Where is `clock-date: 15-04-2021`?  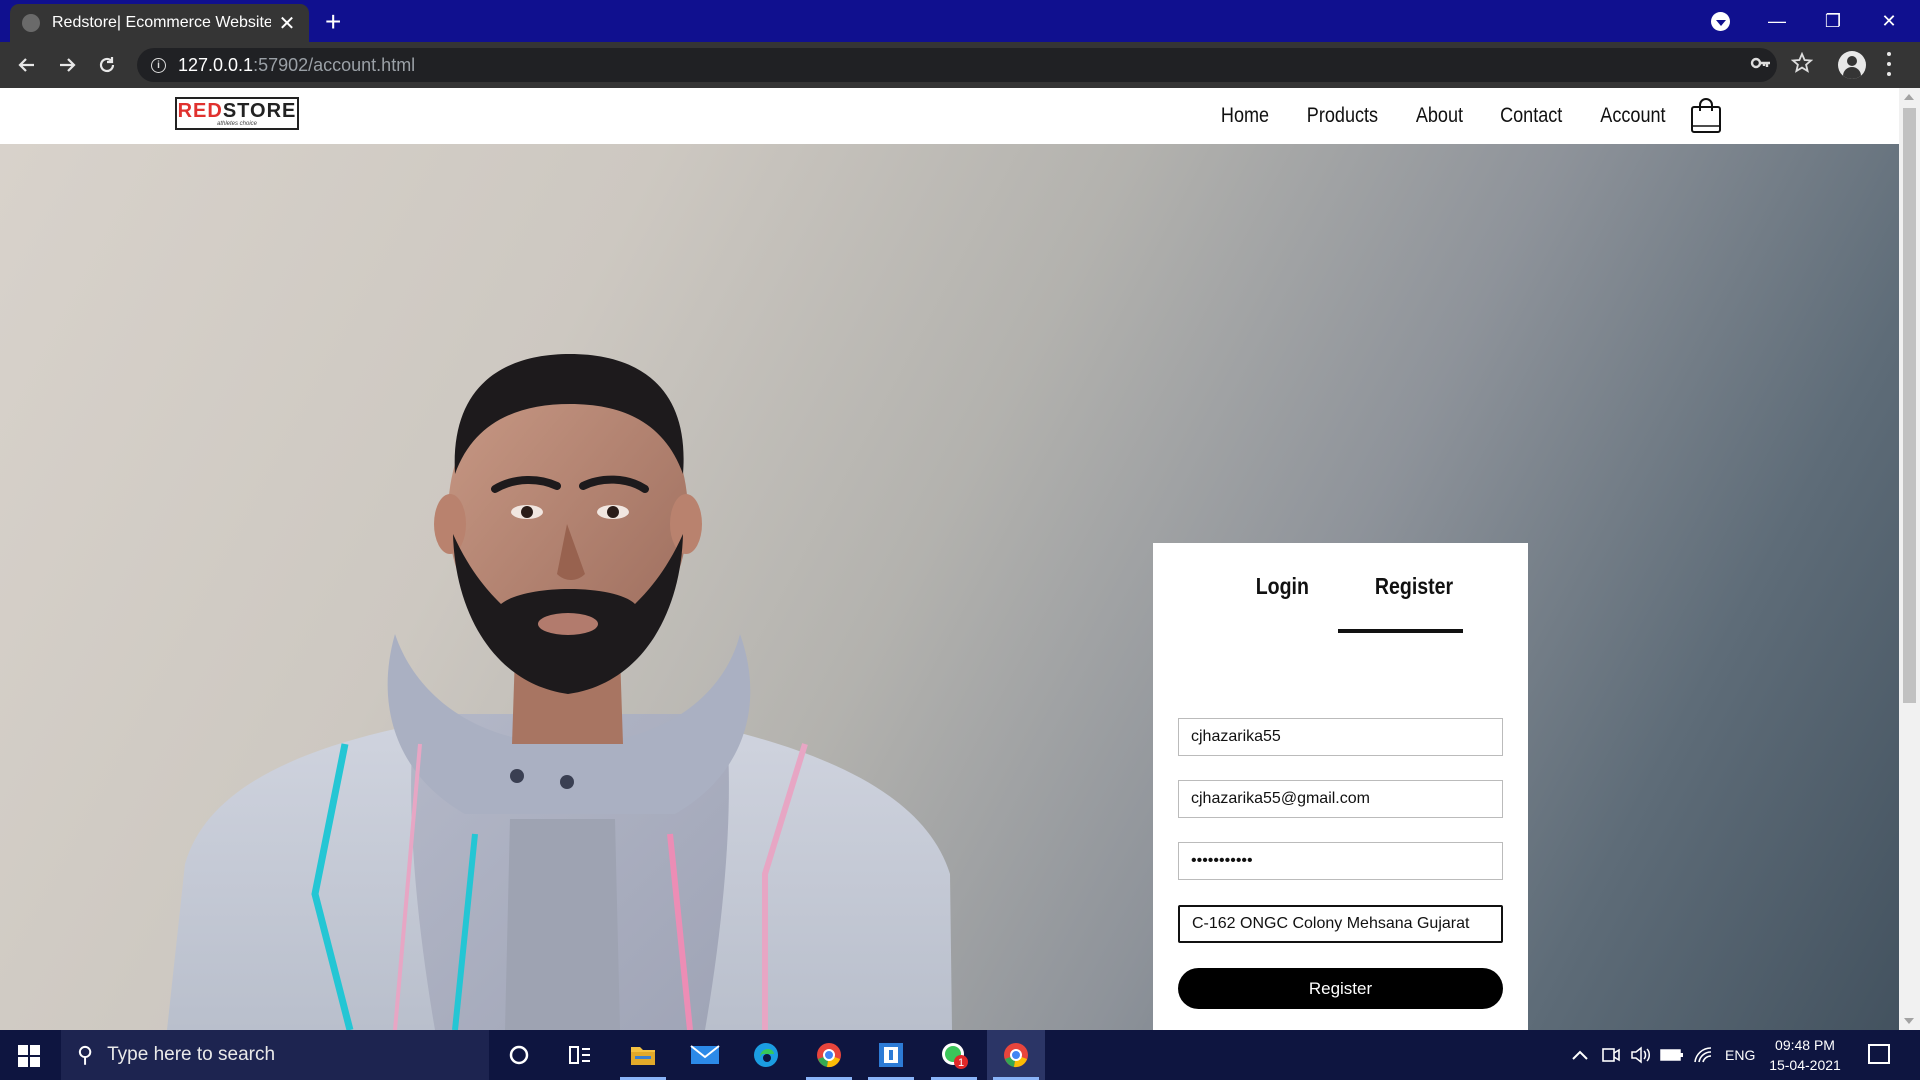
clock-date: 15-04-2021 is located at coordinates (1805, 1065).